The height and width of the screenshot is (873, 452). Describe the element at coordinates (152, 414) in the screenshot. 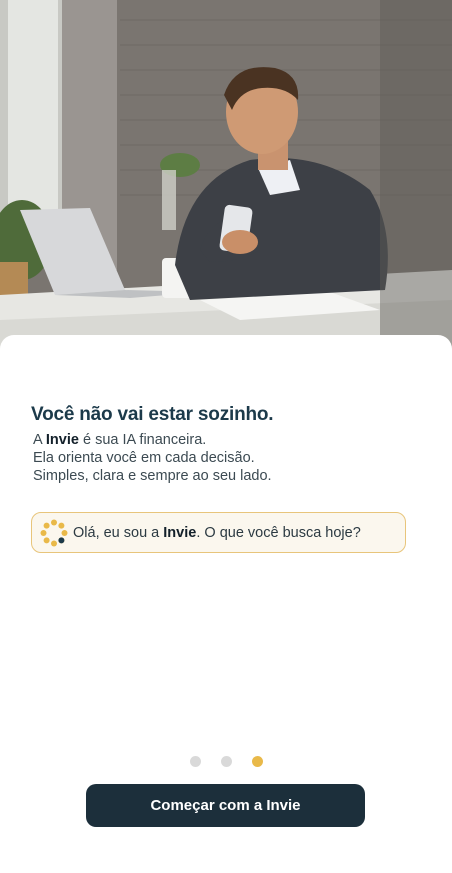

I see `onboarding-title: Você não vai estar sozinho.` at that location.